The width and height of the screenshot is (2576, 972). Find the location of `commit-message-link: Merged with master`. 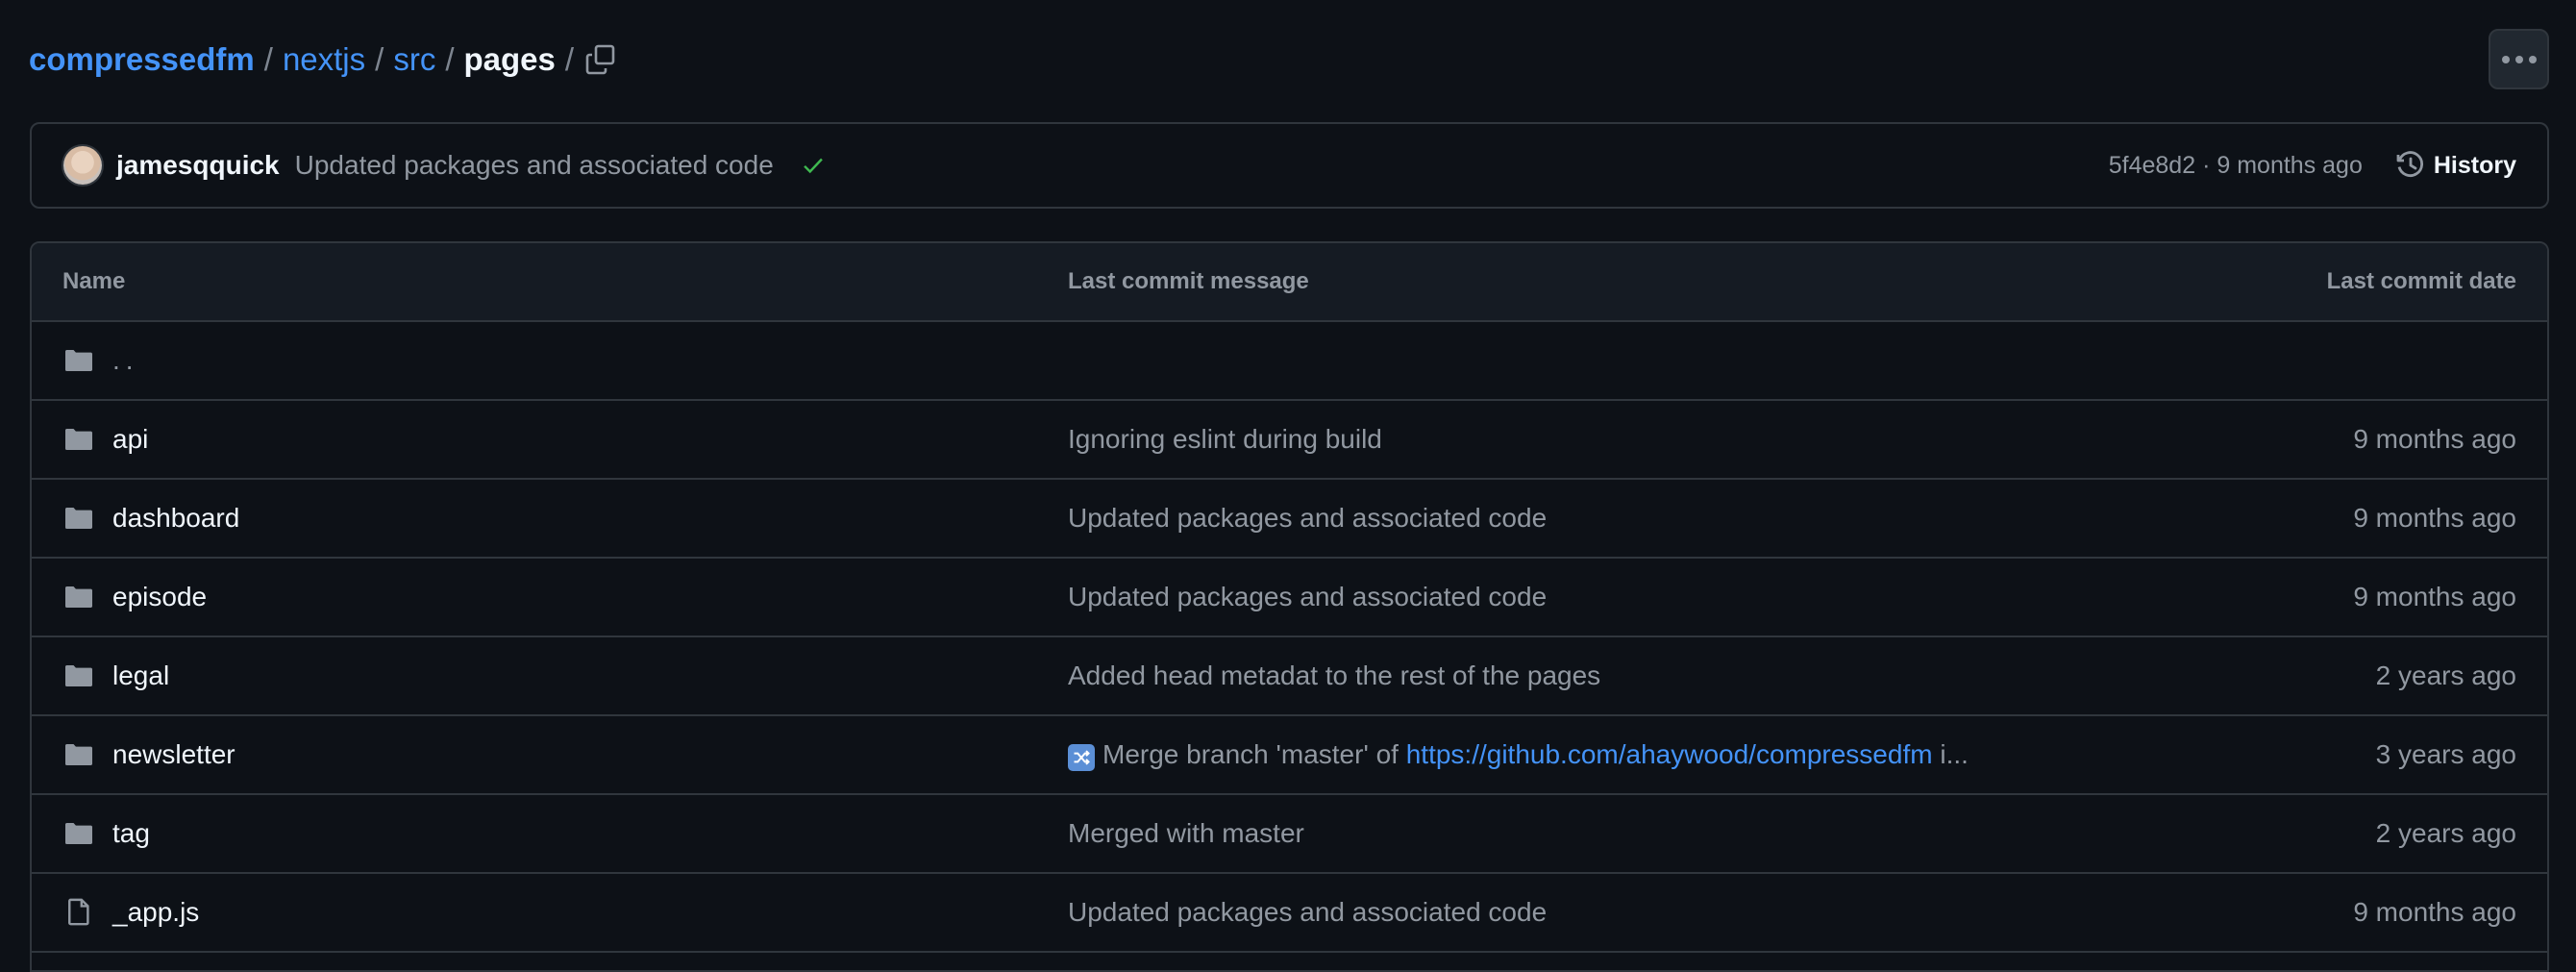

commit-message-link: Merged with master is located at coordinates (1186, 833).